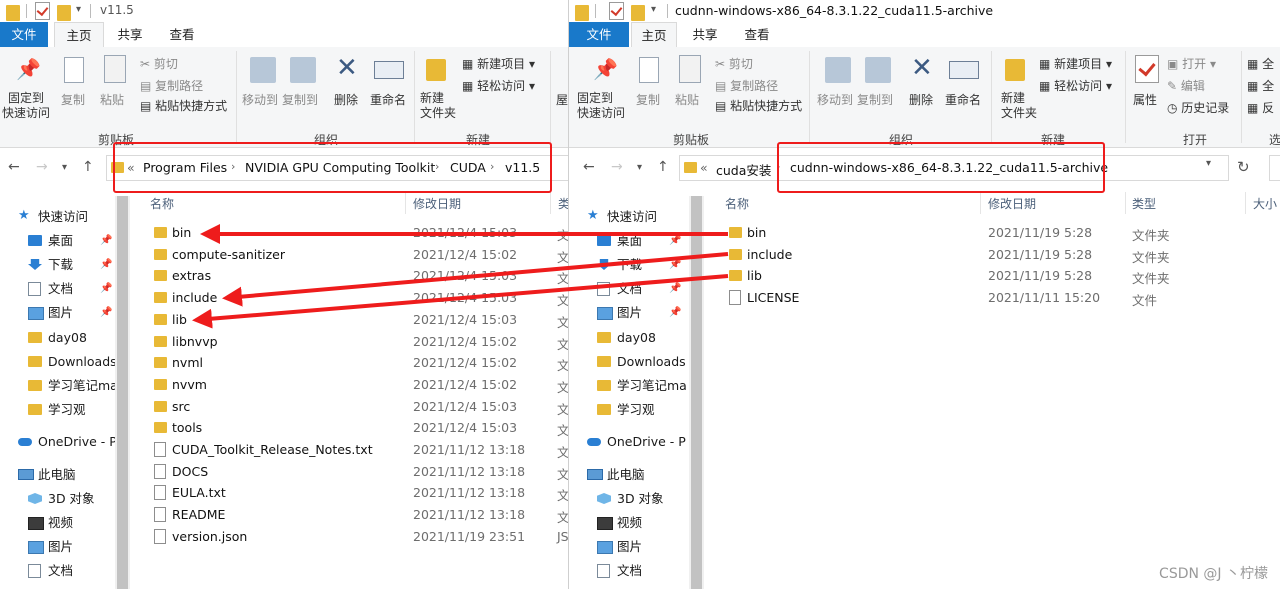  What do you see at coordinates (349, 406) in the screenshot?
I see `file-row: src 2021/12/4 15:03 文` at bounding box center [349, 406].